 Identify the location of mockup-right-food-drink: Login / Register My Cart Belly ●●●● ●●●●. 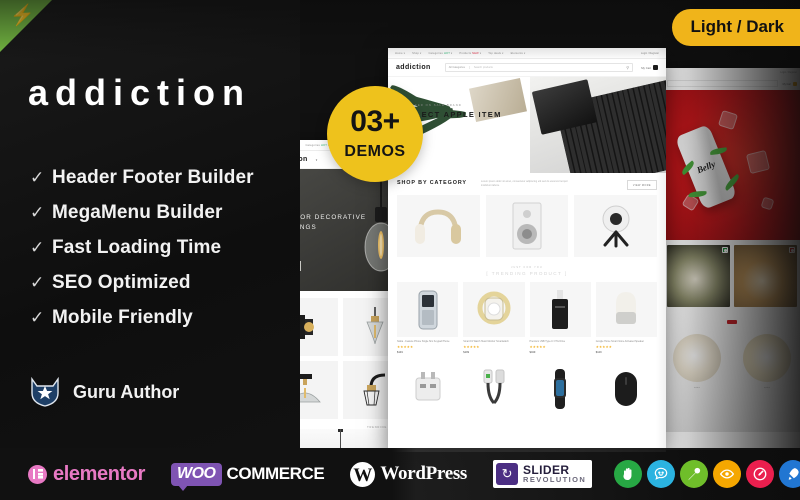
(731, 259).